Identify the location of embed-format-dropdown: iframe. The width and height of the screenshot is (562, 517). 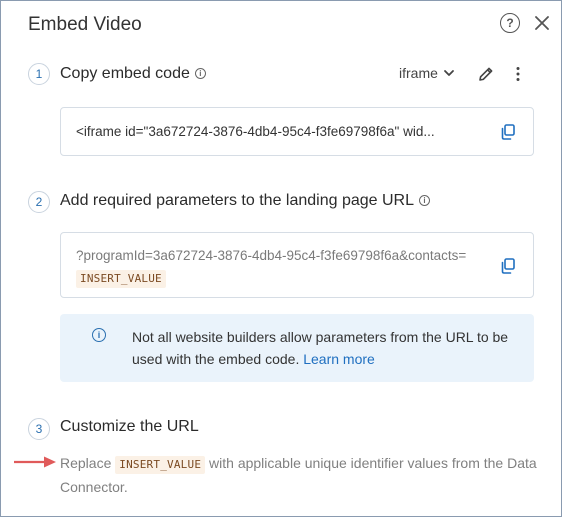
(427, 73).